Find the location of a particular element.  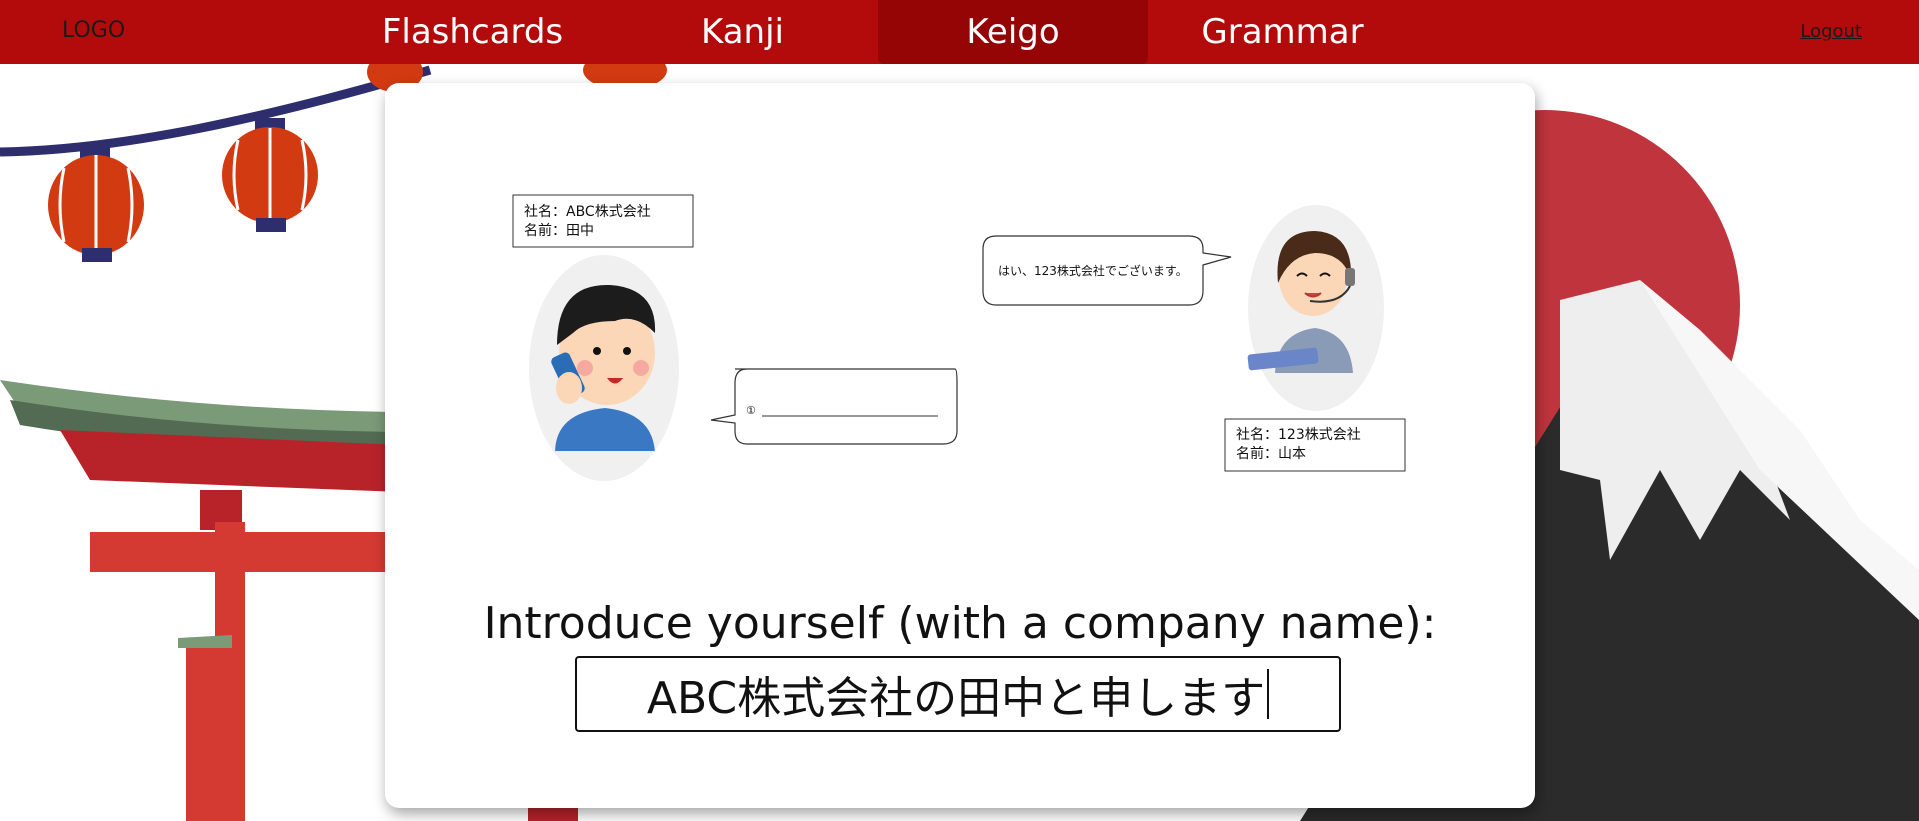

caller-company: 社名：ABC株式会社 is located at coordinates (587, 212).